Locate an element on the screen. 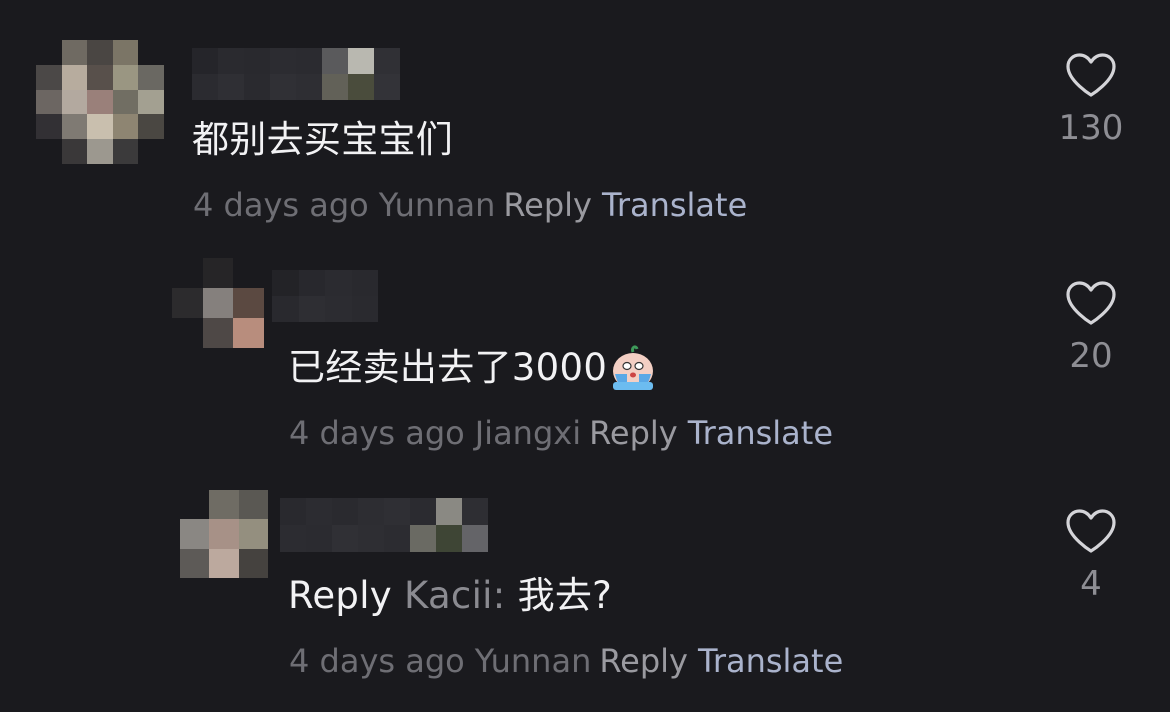 This screenshot has height=712, width=1170. comment-text: 都别去买宝宝们 is located at coordinates (322, 140).